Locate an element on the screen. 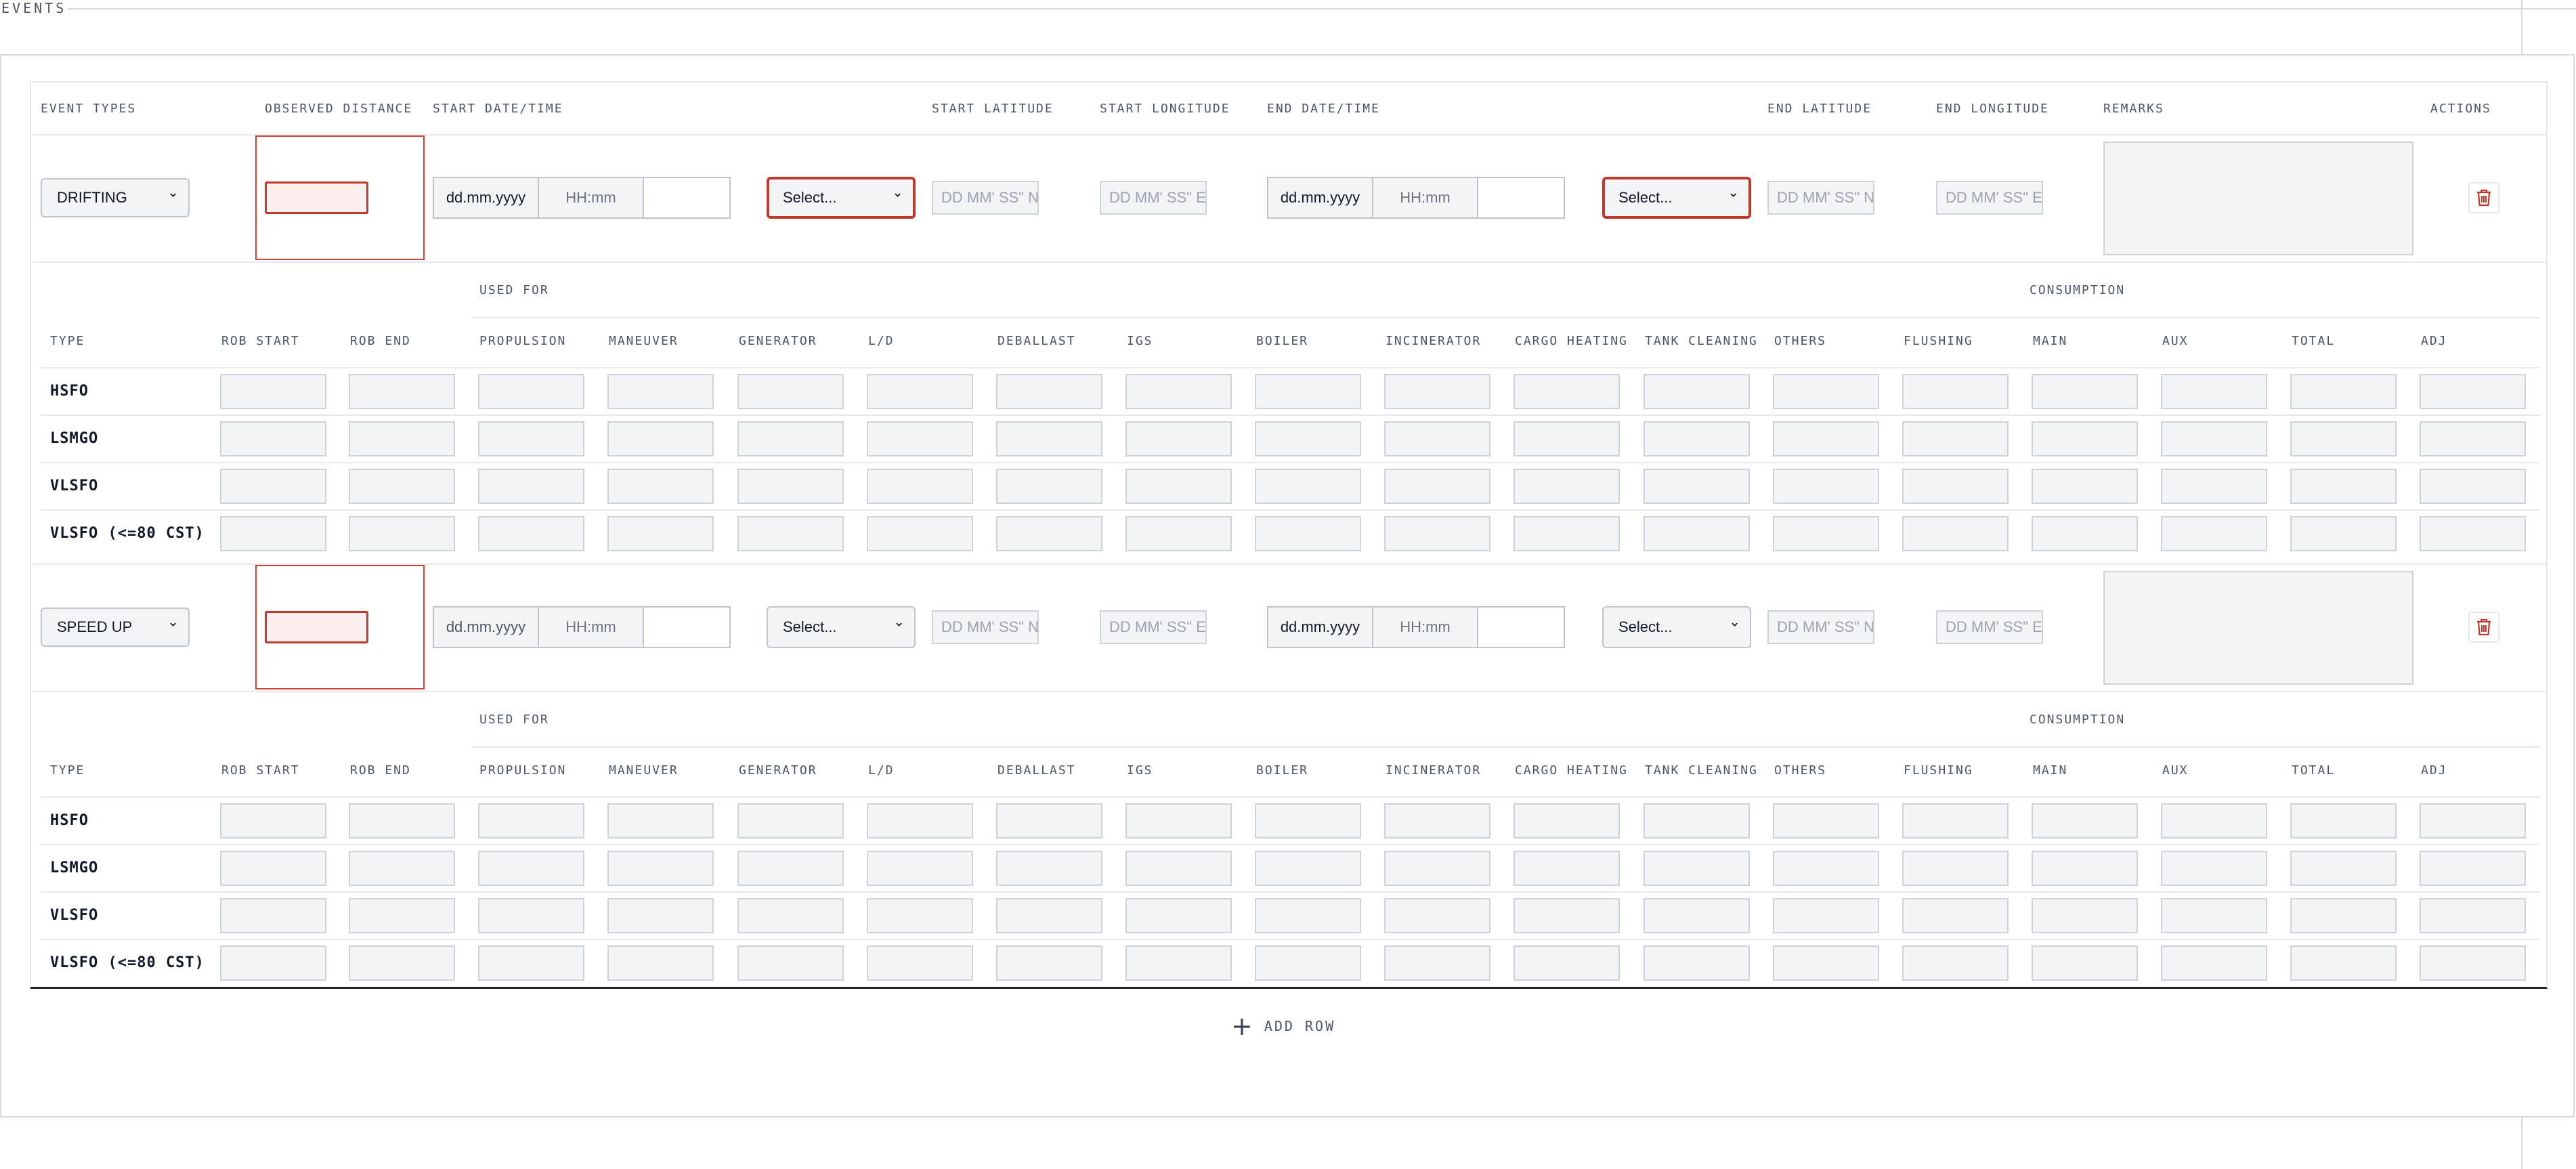  start-time-field: HH:mm is located at coordinates (591, 197).